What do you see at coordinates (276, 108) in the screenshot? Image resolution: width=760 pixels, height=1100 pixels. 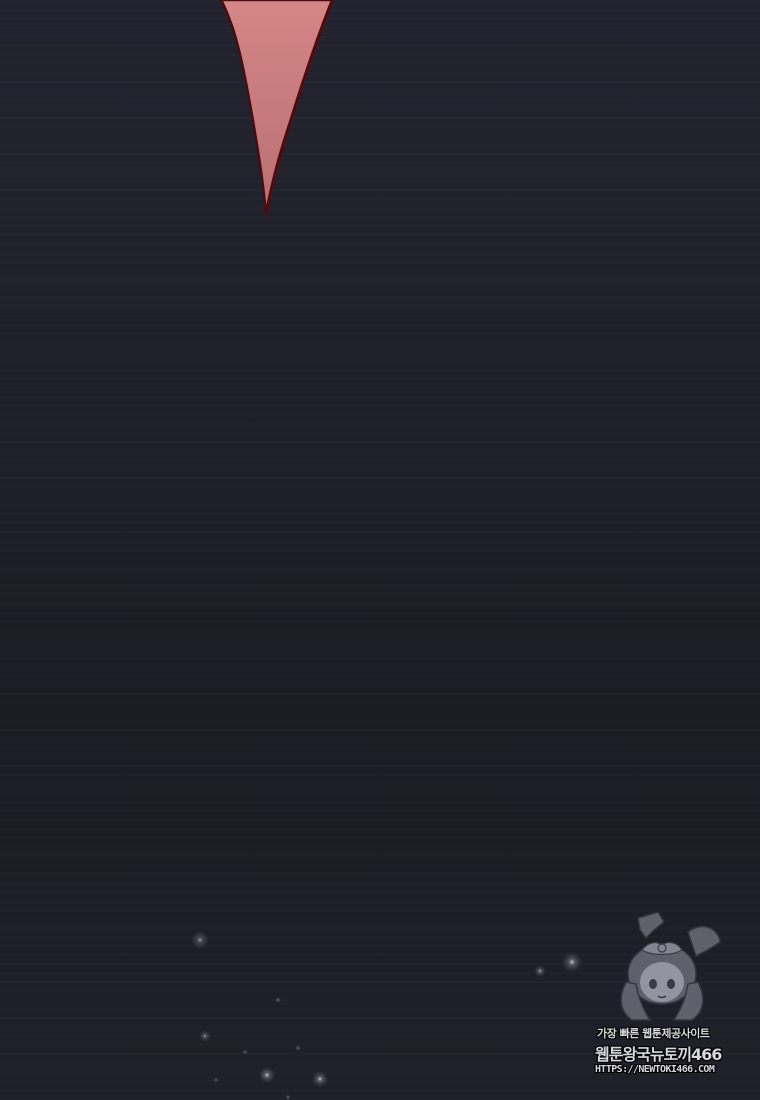 I see `red-blade-tip` at bounding box center [276, 108].